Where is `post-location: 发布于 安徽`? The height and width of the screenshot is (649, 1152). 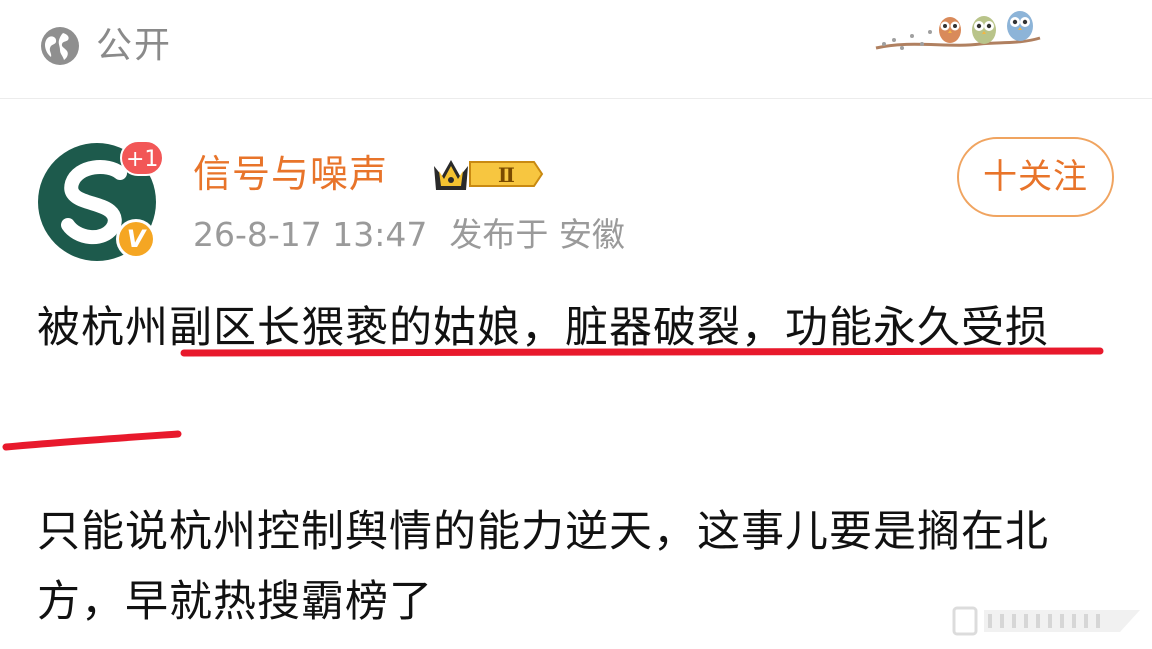
post-location: 发布于 安徽 is located at coordinates (537, 234).